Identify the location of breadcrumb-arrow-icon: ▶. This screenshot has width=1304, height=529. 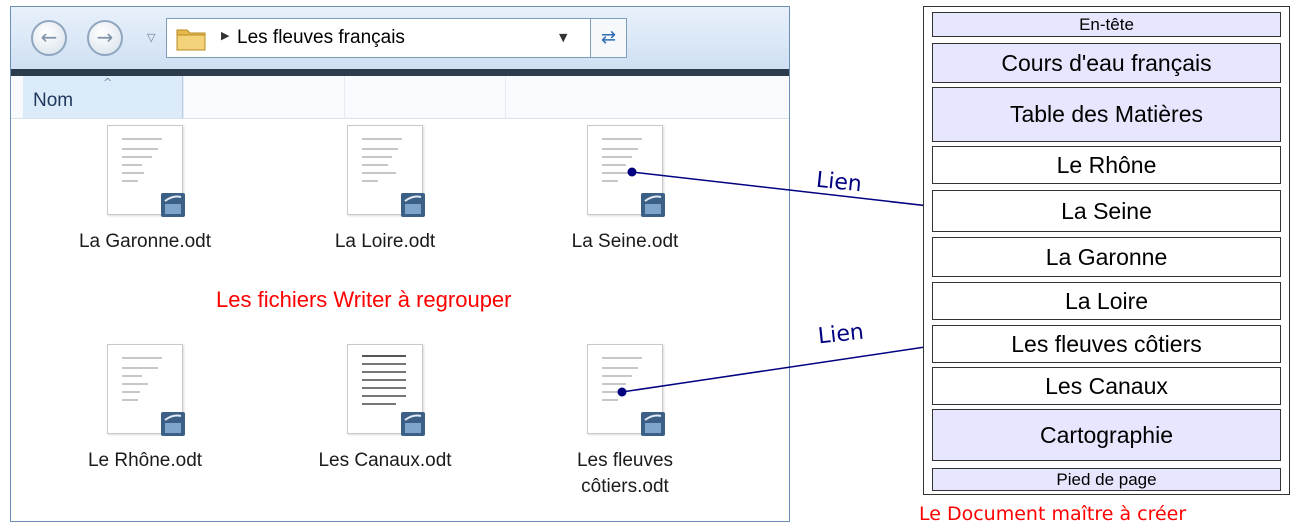
(225, 35).